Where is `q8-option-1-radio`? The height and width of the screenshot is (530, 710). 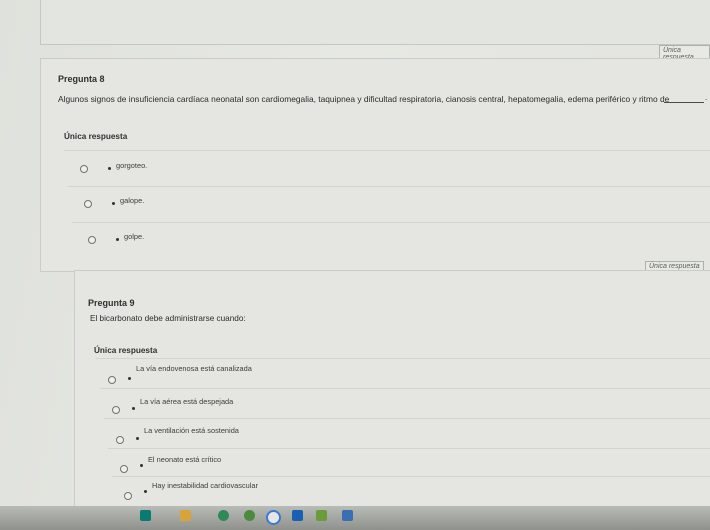 q8-option-1-radio is located at coordinates (84, 169).